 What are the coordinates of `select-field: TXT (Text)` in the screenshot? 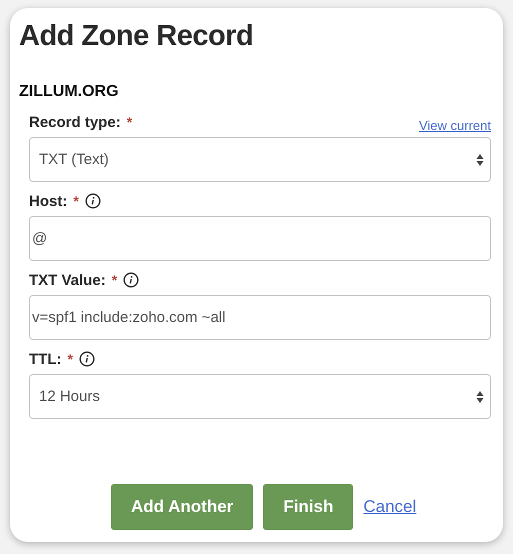 It's located at (260, 159).